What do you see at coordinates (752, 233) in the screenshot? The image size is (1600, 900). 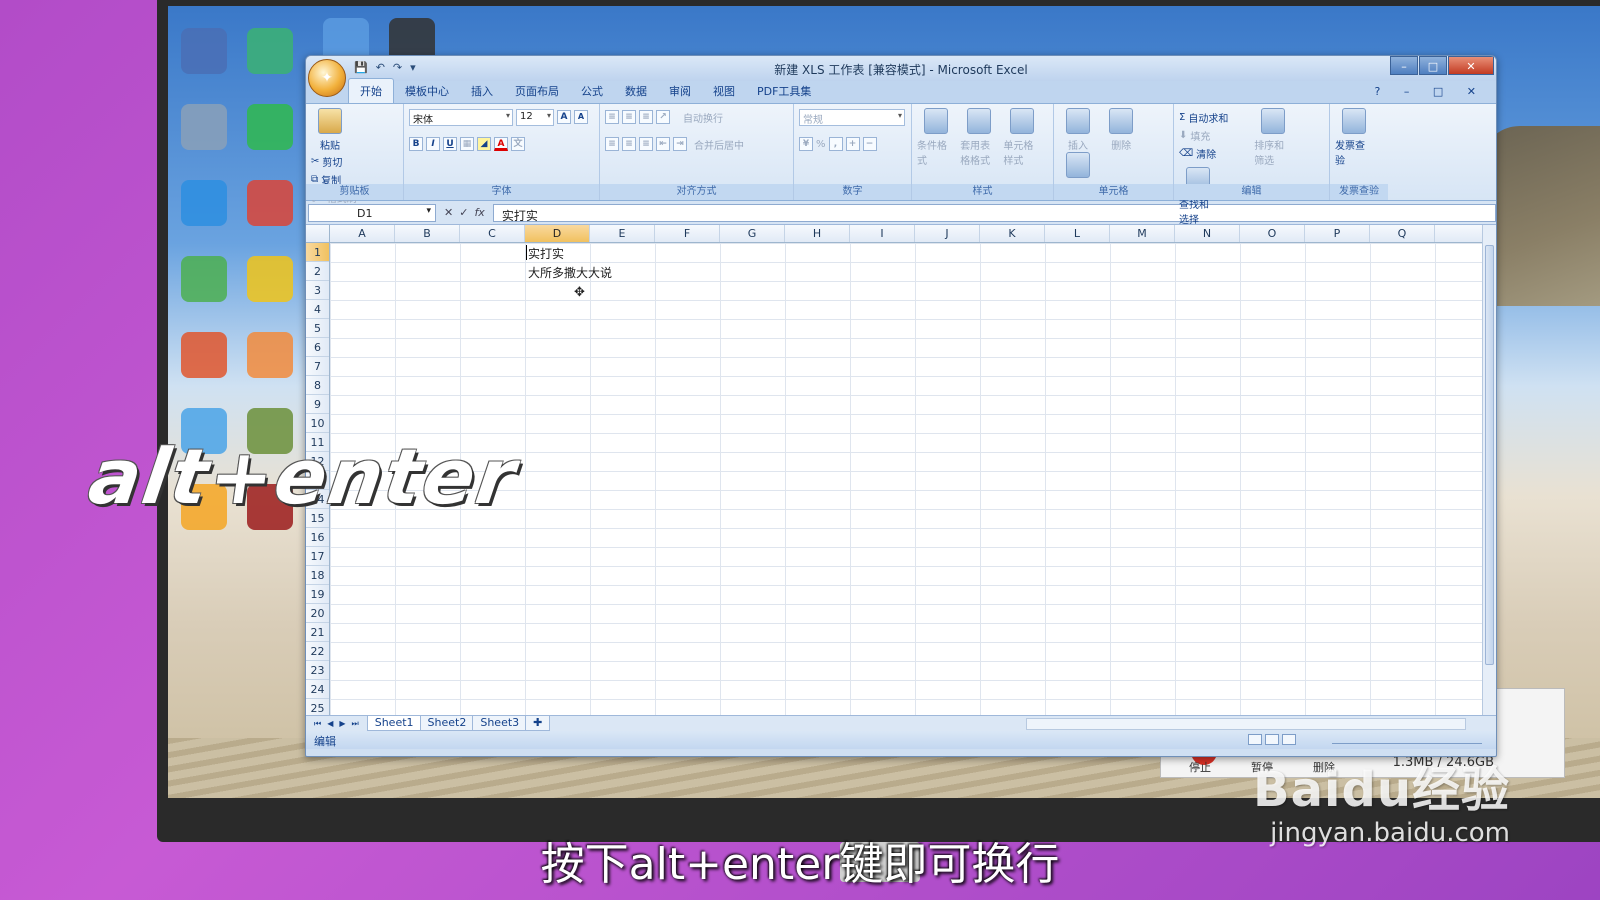 I see `column-header-g: G` at bounding box center [752, 233].